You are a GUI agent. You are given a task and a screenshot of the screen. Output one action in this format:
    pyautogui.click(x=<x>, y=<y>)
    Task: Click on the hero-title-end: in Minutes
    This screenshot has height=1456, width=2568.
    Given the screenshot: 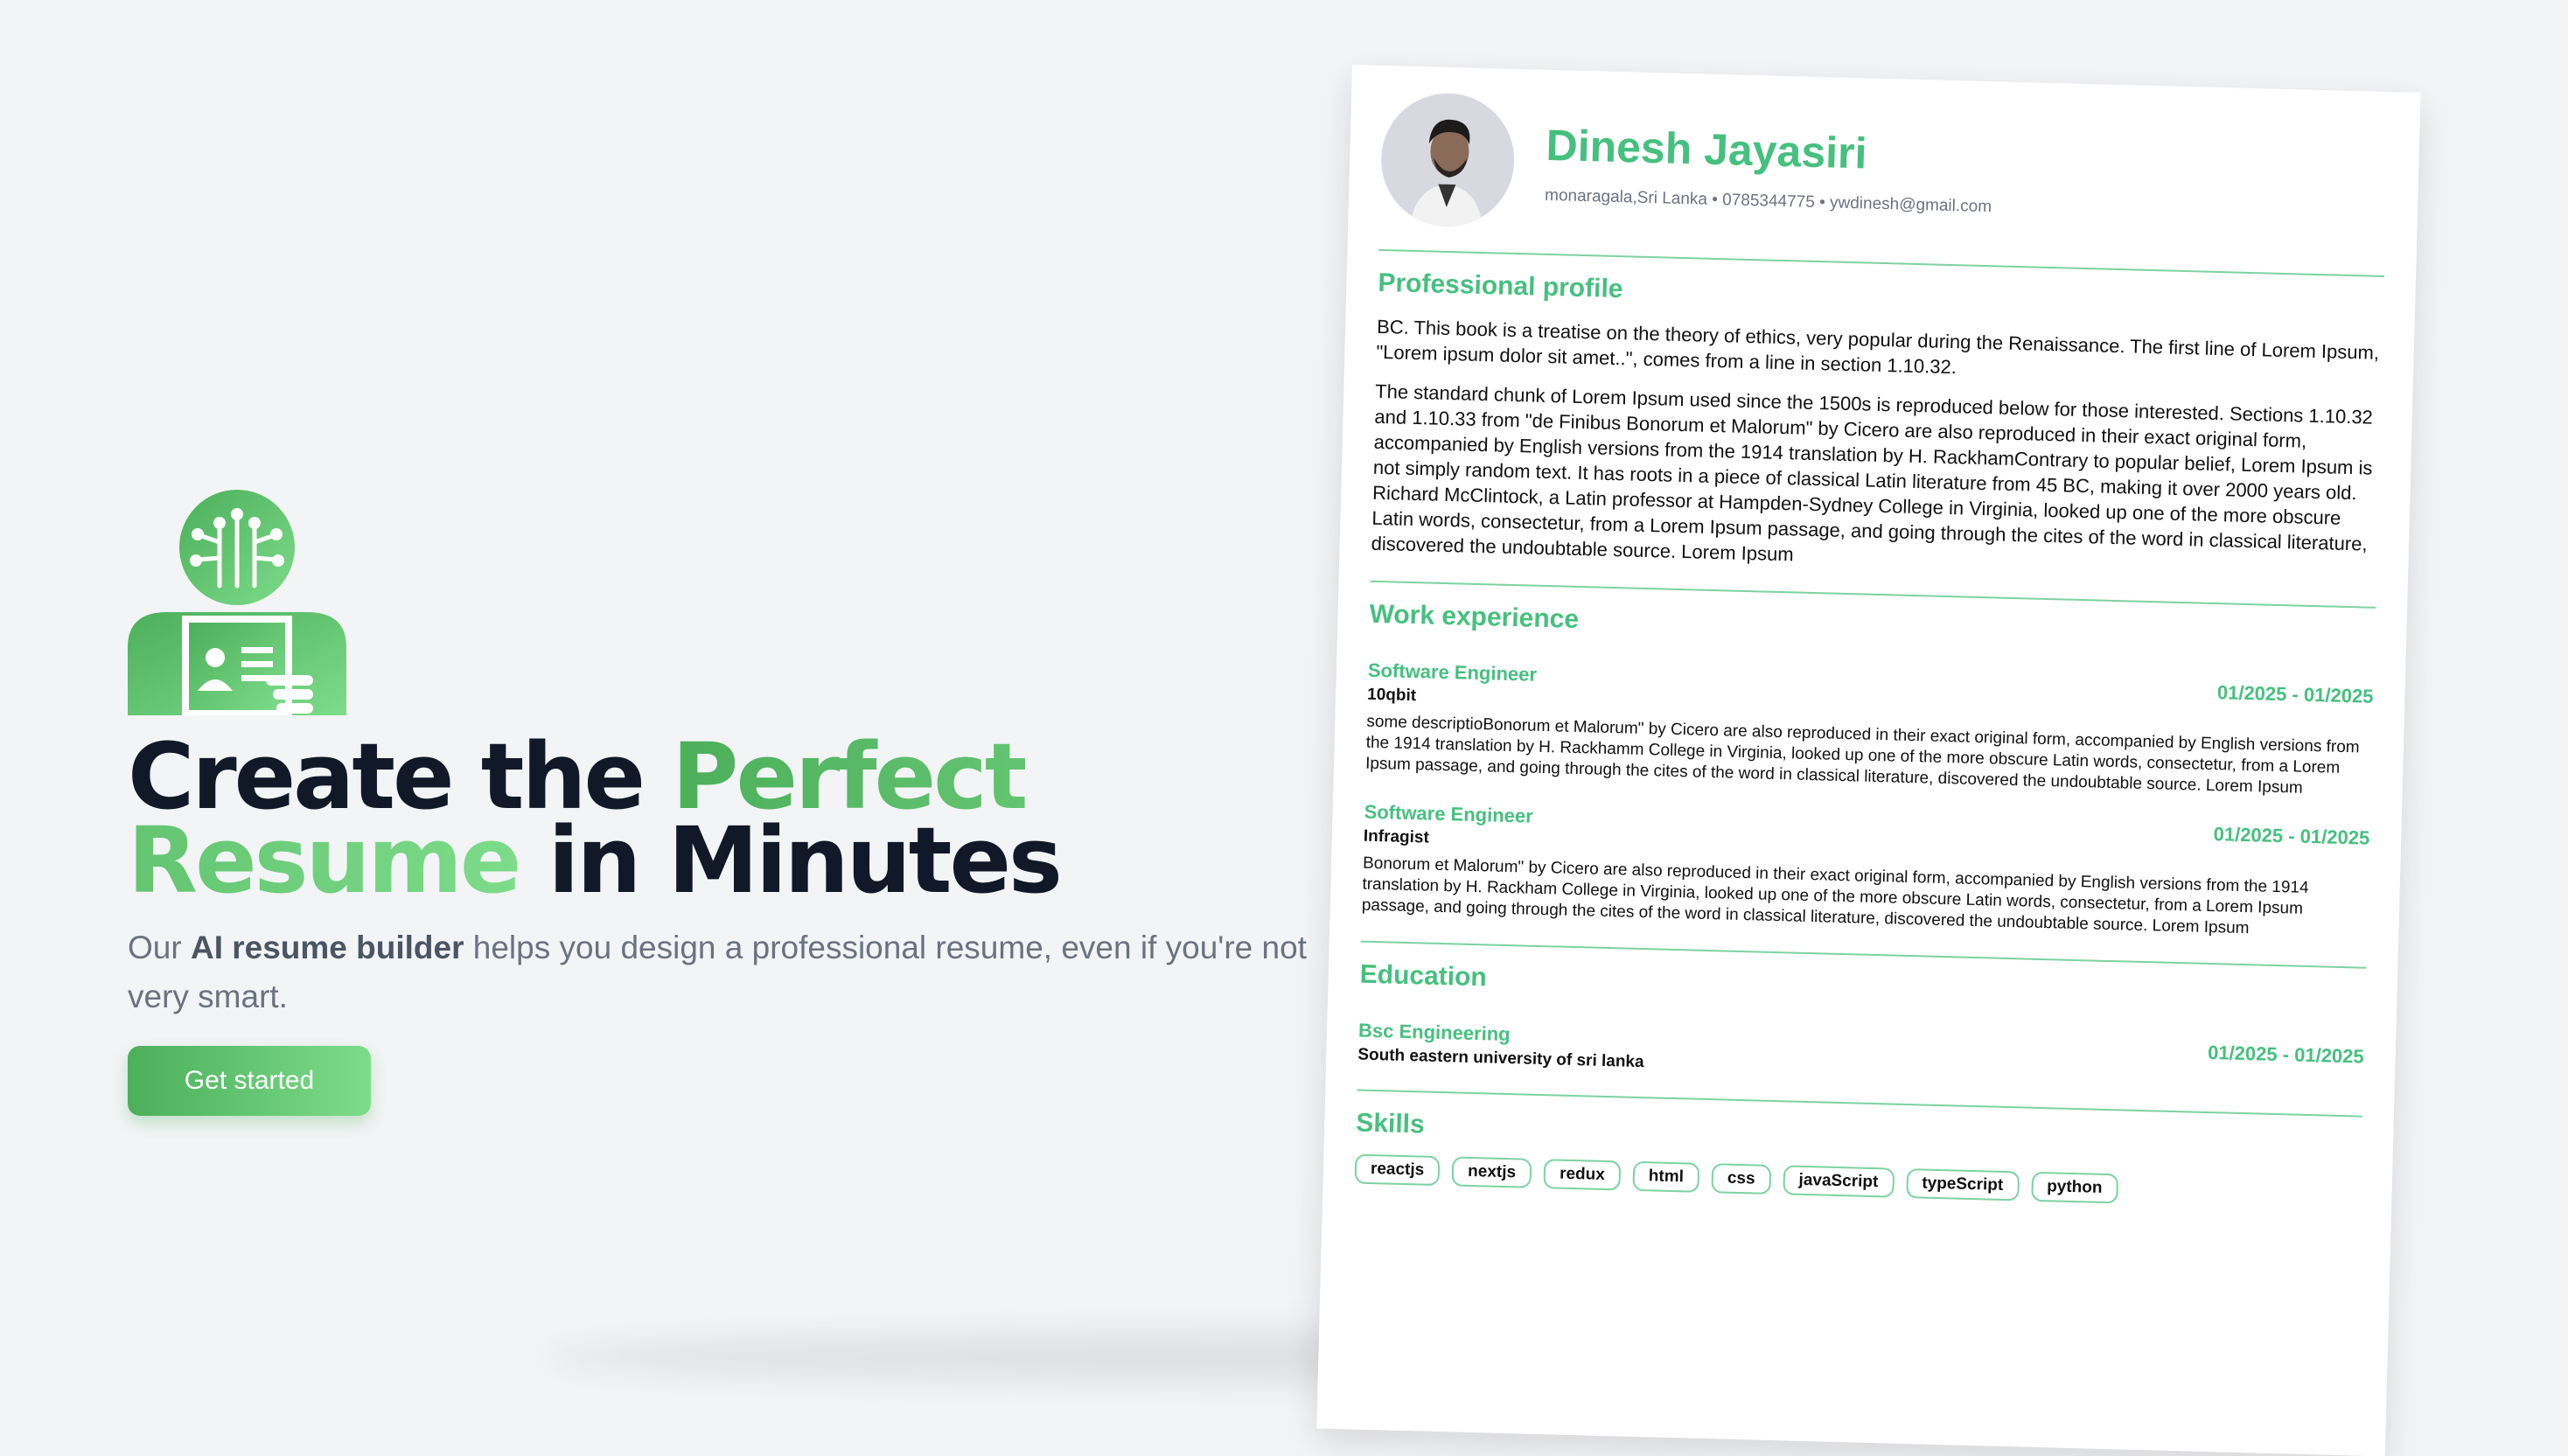 What is the action you would take?
    pyautogui.click(x=791, y=860)
    